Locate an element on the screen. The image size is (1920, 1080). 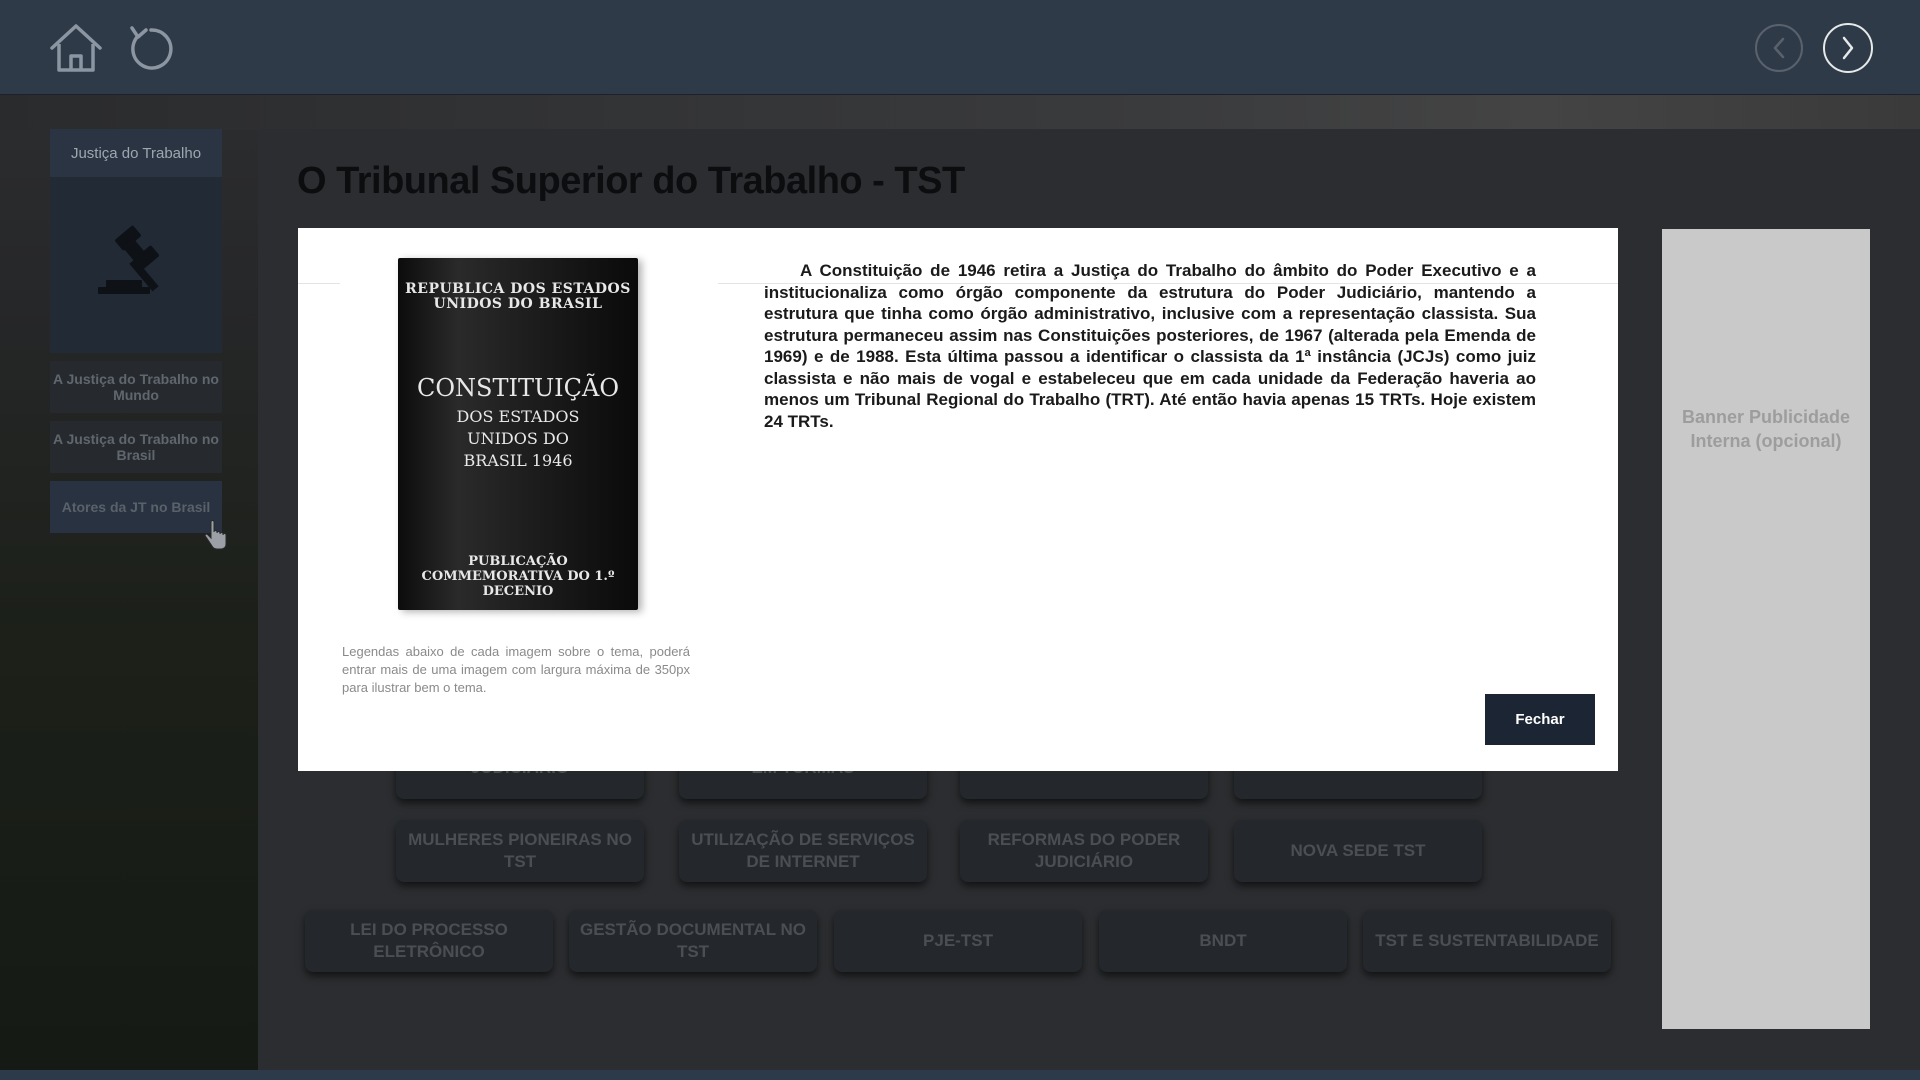
topic-button: UTILIZAÇÃO DE SERVIÇOS DE INTERNET is located at coordinates (803, 851).